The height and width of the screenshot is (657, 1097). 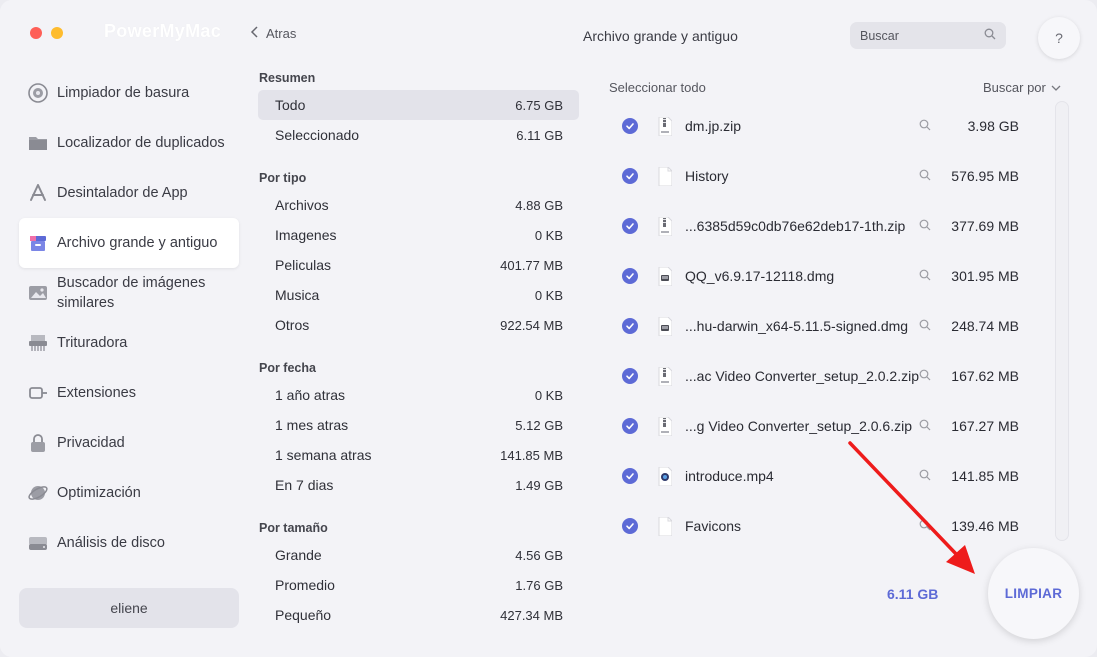 What do you see at coordinates (985, 176) in the screenshot?
I see `file-size: 576.95 MB` at bounding box center [985, 176].